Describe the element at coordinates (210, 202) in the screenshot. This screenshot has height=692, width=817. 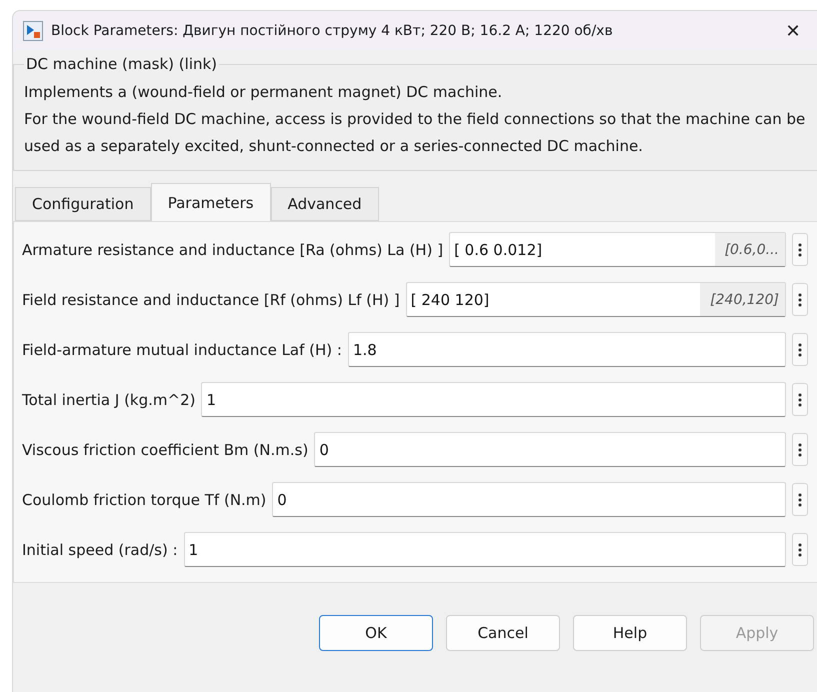
I see `tab: Parameters` at that location.